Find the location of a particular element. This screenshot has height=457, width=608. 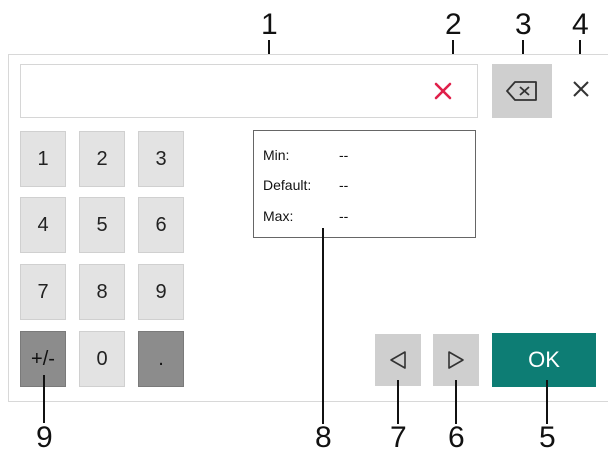

callout-7-leader is located at coordinates (398, 402).